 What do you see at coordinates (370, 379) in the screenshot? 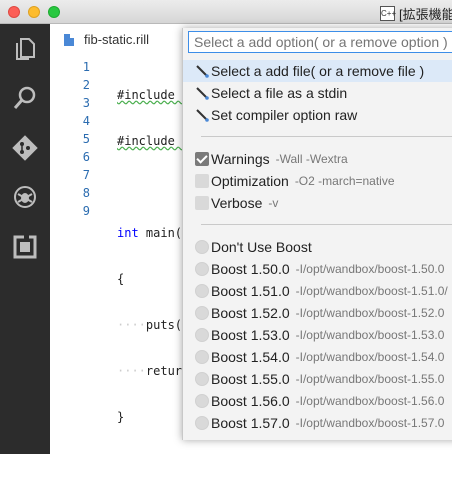
I see `boost-detail: -I/opt/wandbox/boost-1.55.0` at bounding box center [370, 379].